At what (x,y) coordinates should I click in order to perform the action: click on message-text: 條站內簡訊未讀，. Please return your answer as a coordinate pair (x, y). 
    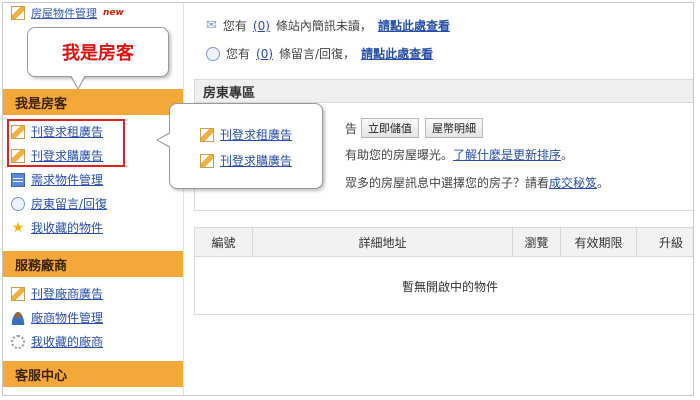
    Looking at the image, I should click on (323, 26).